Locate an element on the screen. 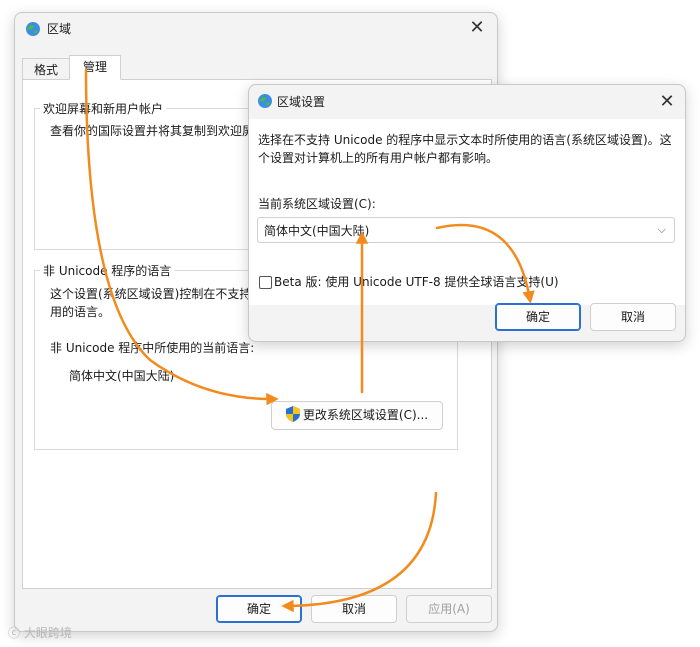 This screenshot has width=700, height=647. watermark-logo-icon: ⓒ is located at coordinates (14, 633).